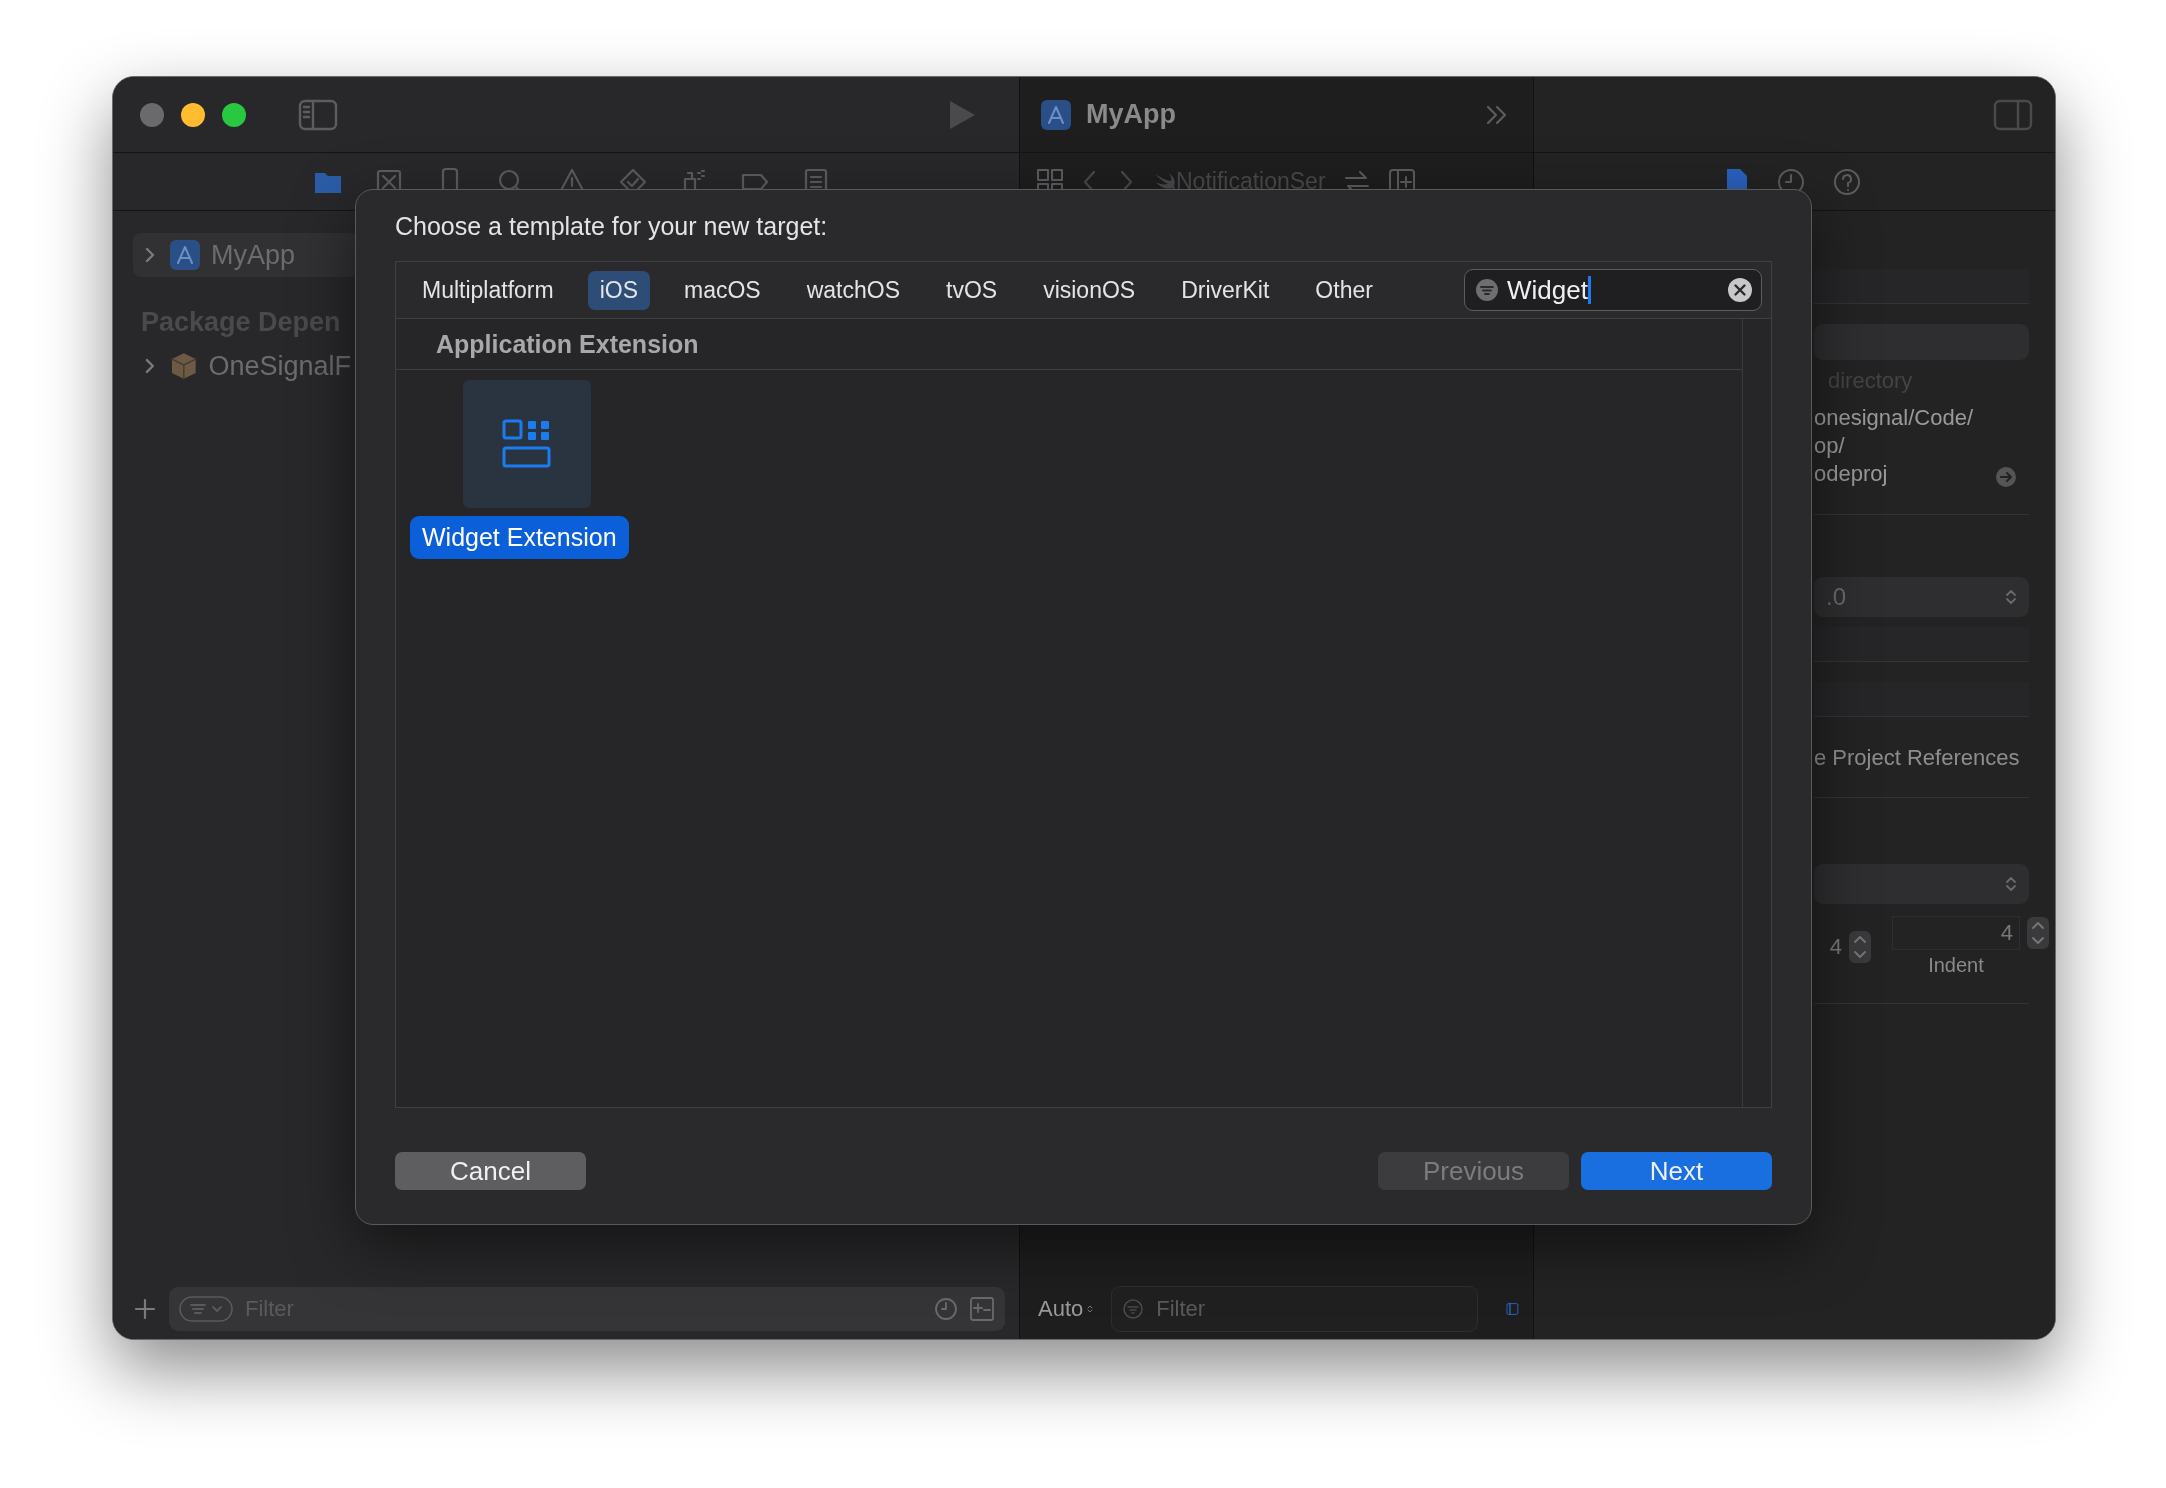 The height and width of the screenshot is (1488, 2166). I want to click on filter-bar: Filter, so click(1295, 1309).